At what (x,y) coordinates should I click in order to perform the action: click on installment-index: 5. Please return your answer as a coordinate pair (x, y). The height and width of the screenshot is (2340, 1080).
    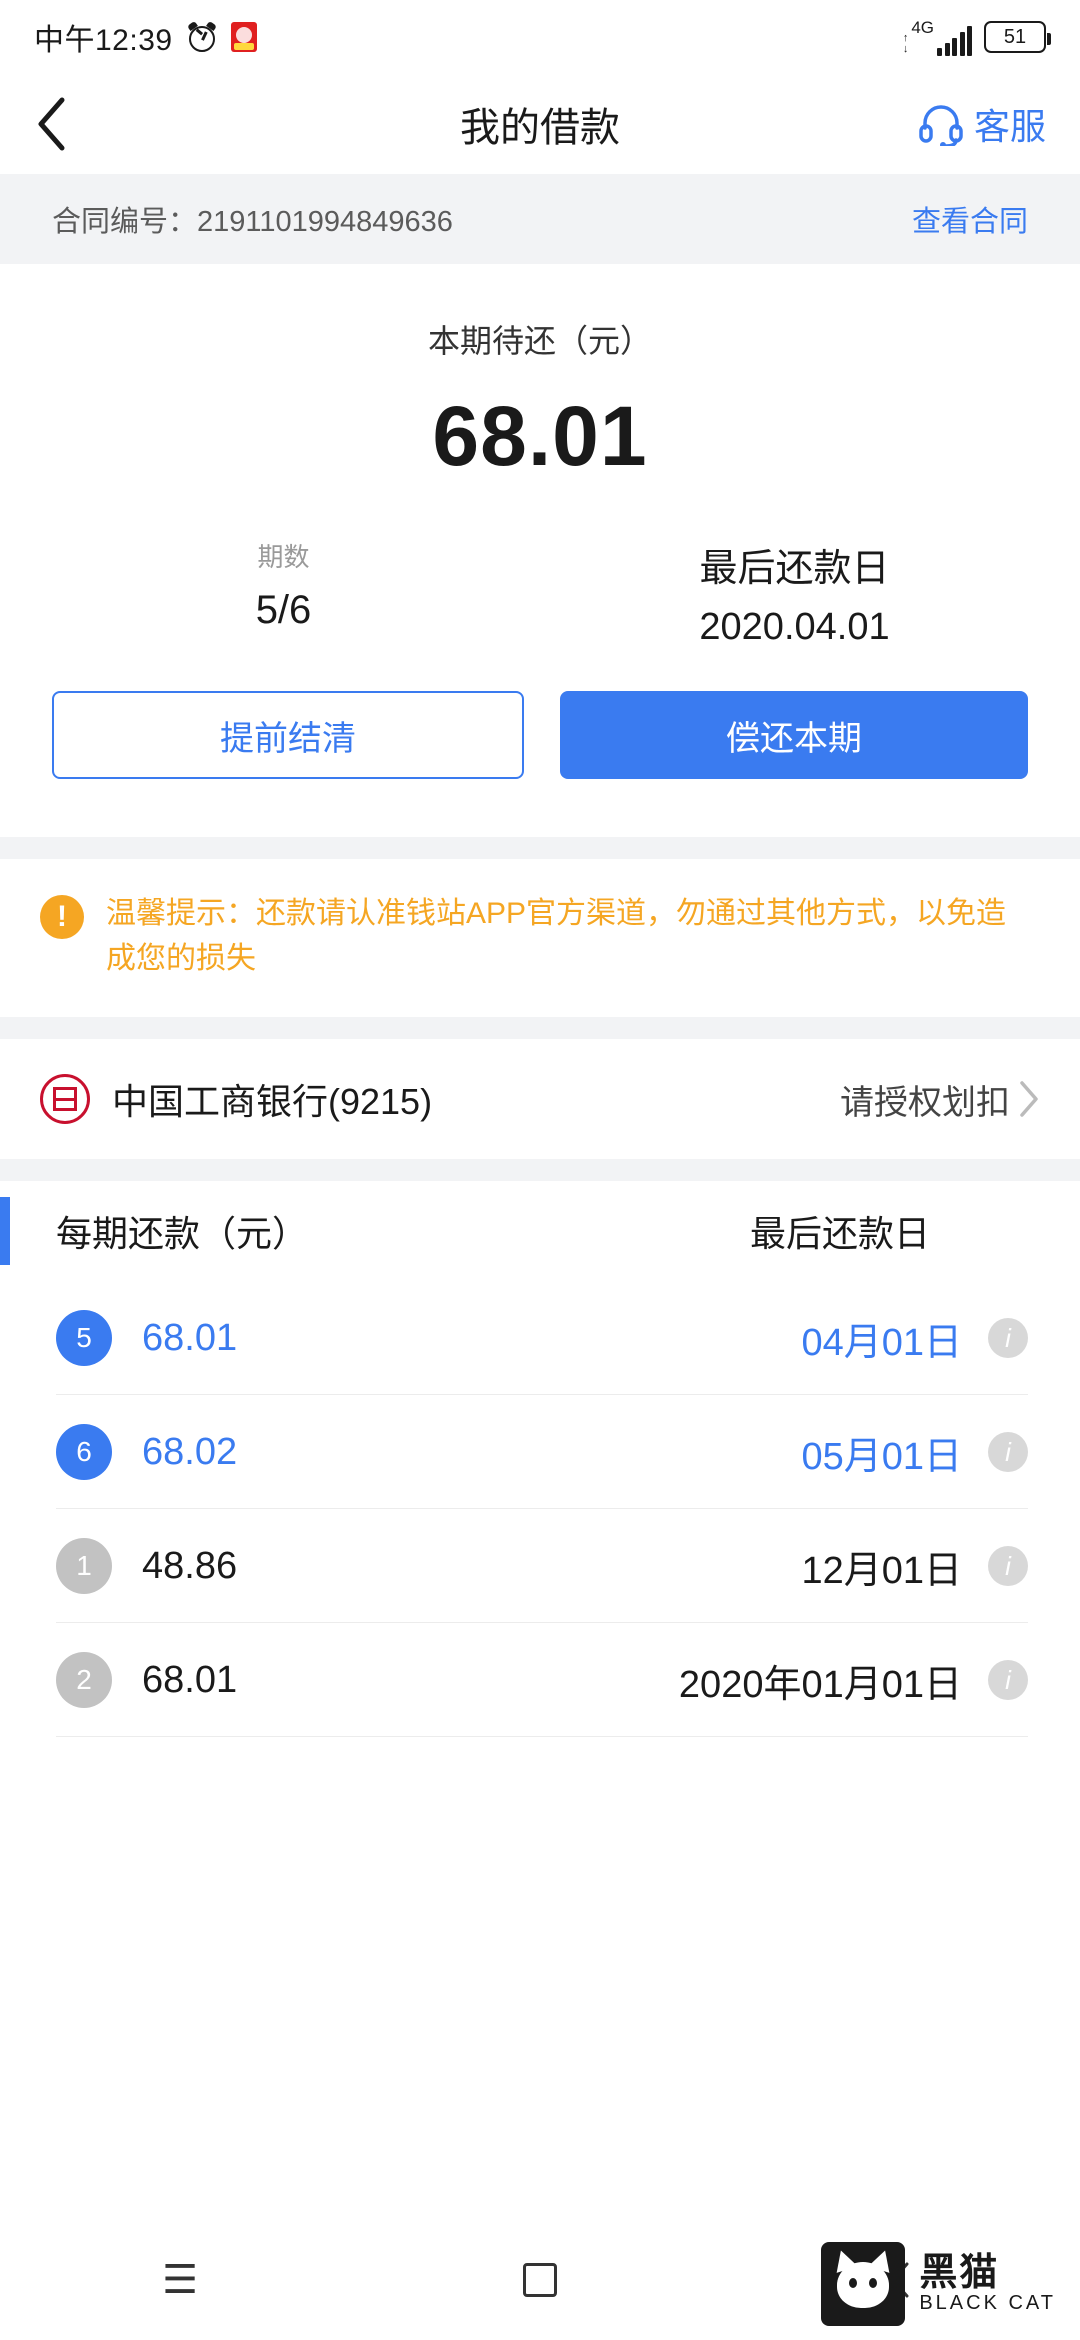
    Looking at the image, I should click on (84, 1338).